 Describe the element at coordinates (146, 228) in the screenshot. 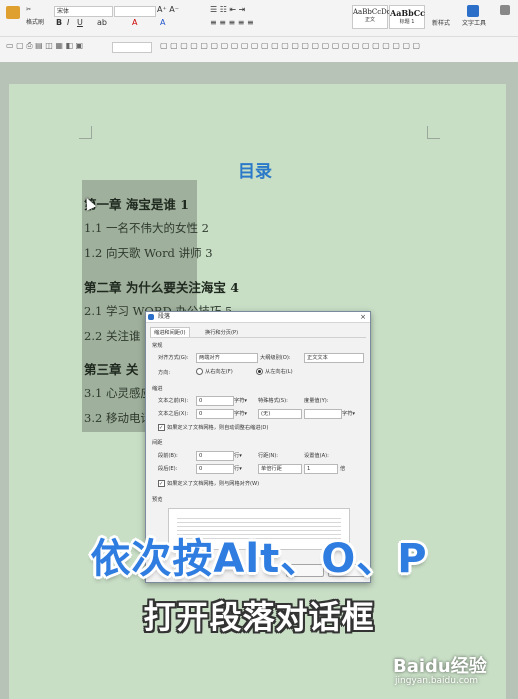

I see `toc-entry: 1.1 一名不伟大的女性 2` at that location.